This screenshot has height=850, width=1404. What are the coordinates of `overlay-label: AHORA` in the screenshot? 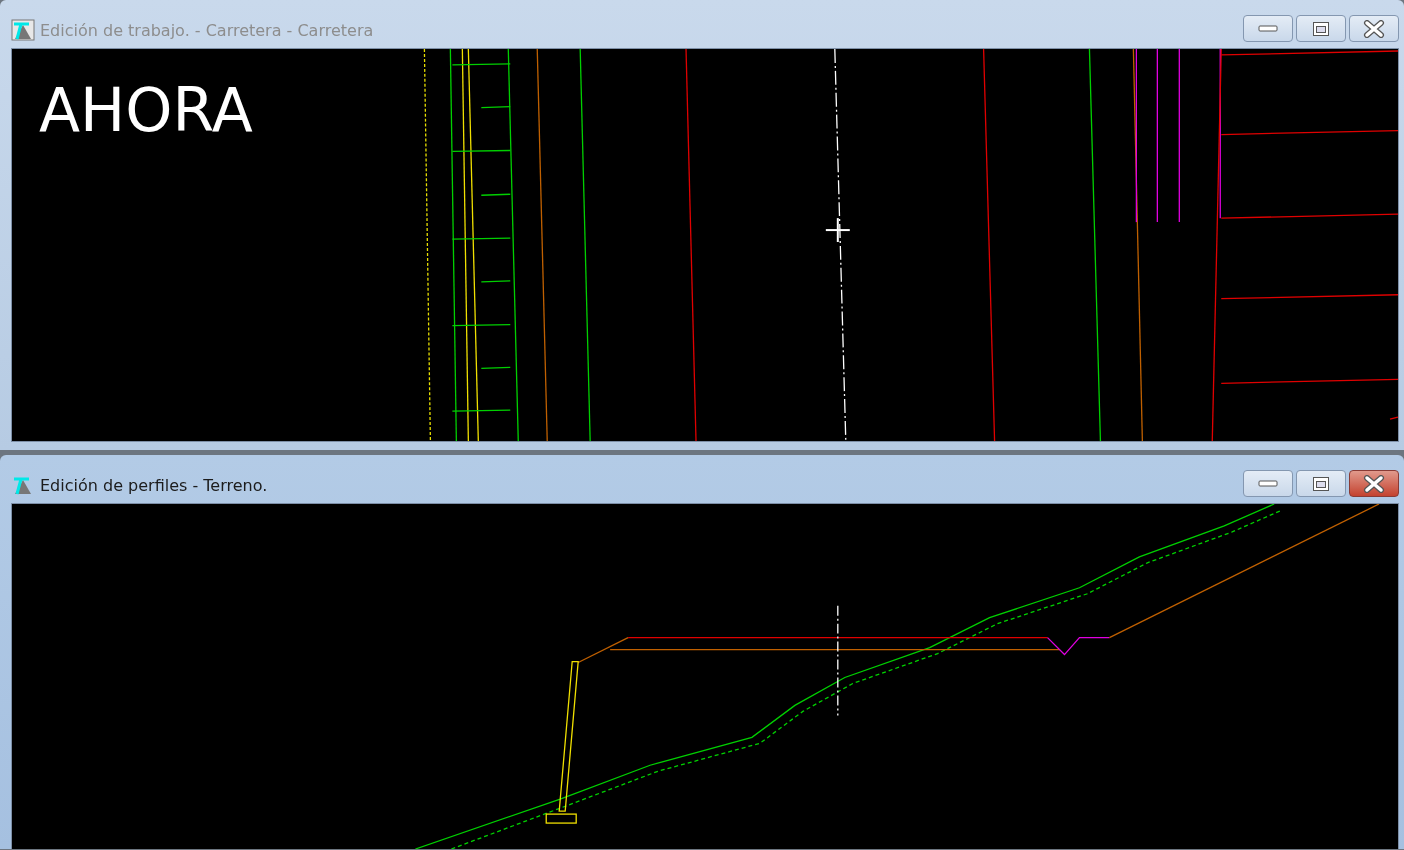 It's located at (146, 110).